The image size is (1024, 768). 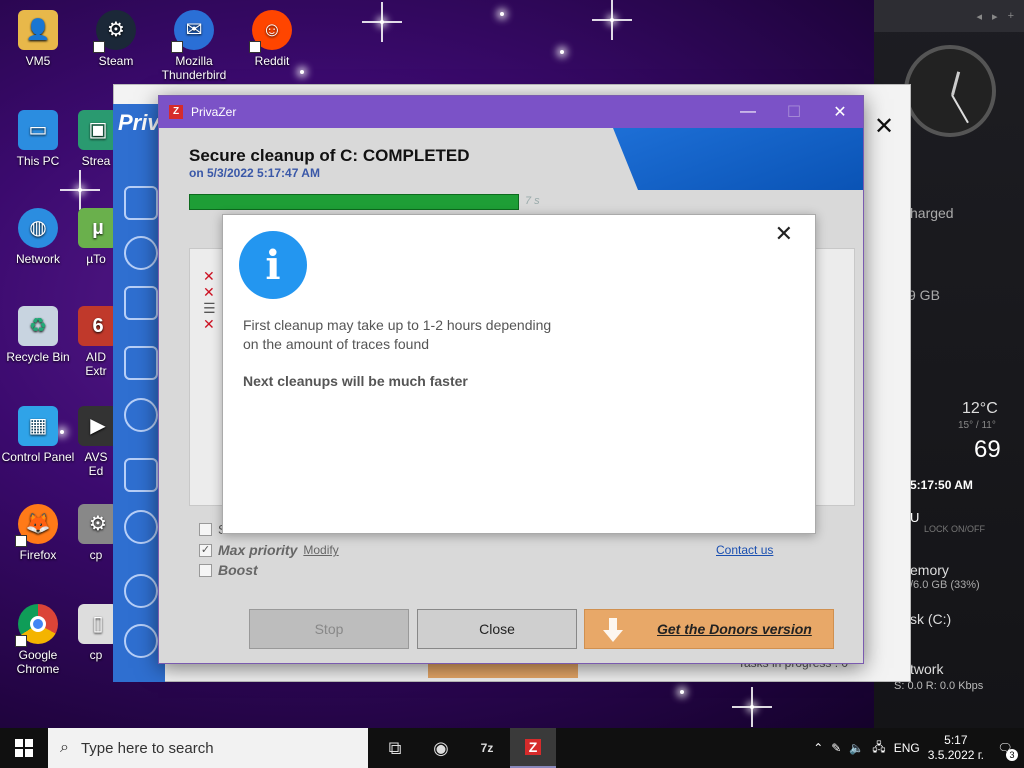 I want to click on network-icon: 🖧, so click(x=878, y=748).